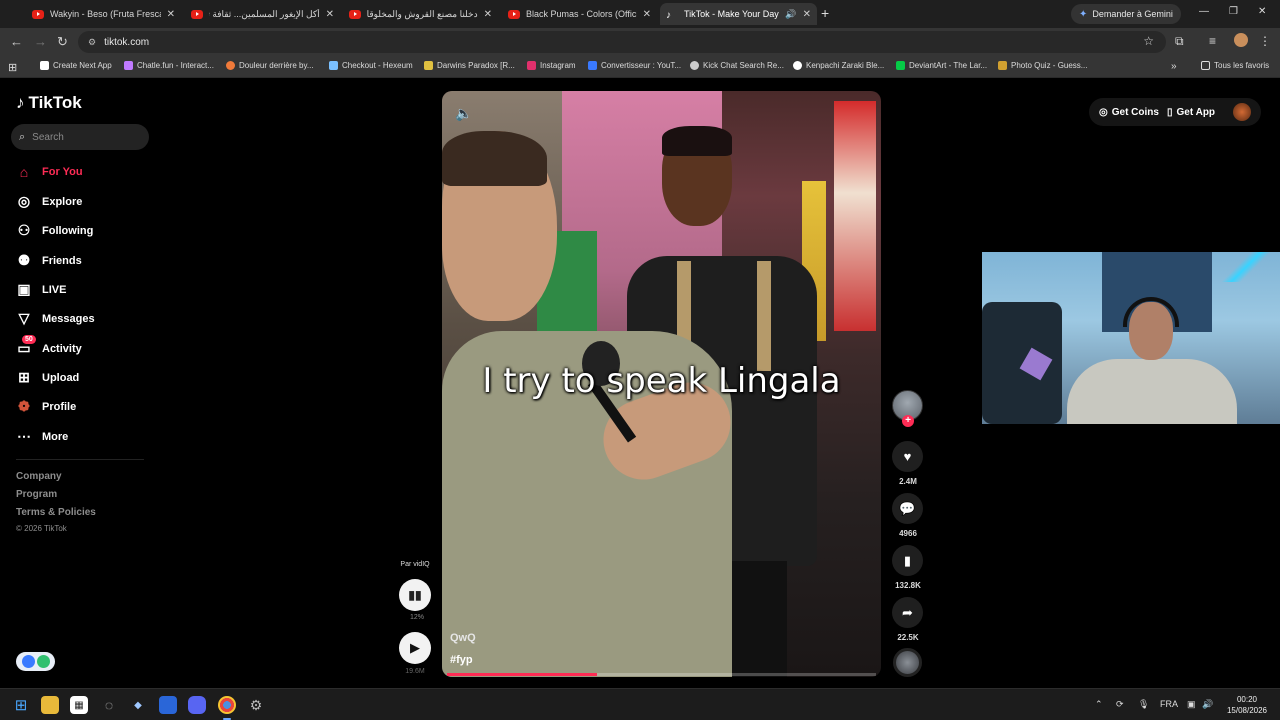 This screenshot has height=720, width=1280. I want to click on restore-icon: ❐, so click(1233, 11).